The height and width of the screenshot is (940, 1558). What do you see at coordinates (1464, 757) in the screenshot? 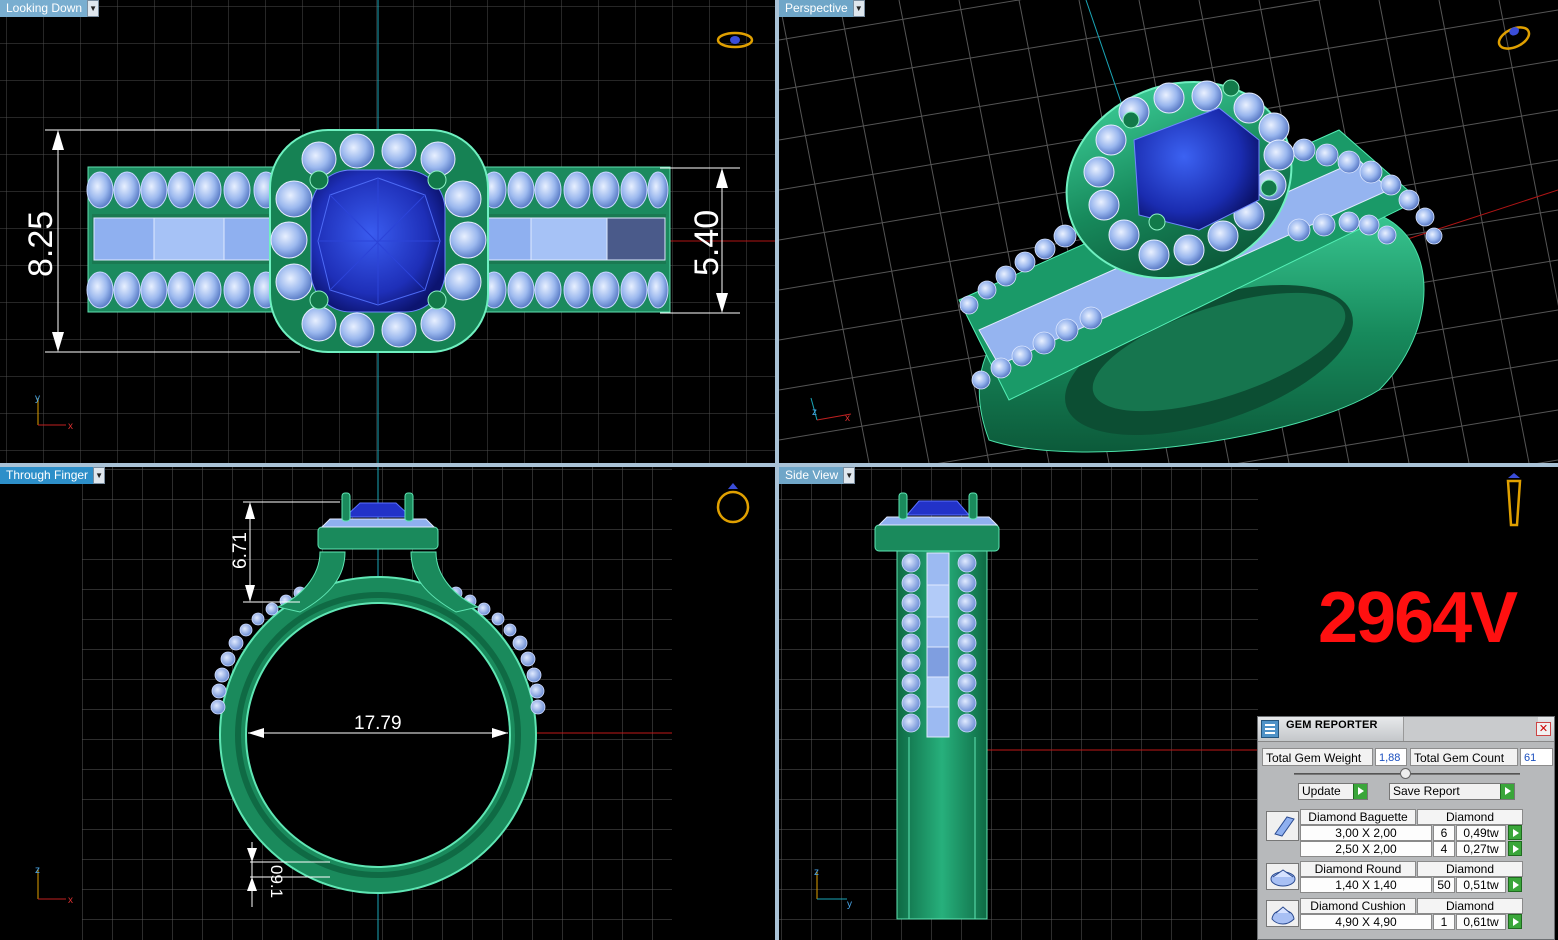
I see `total-gem-count-label: Total Gem Count` at bounding box center [1464, 757].